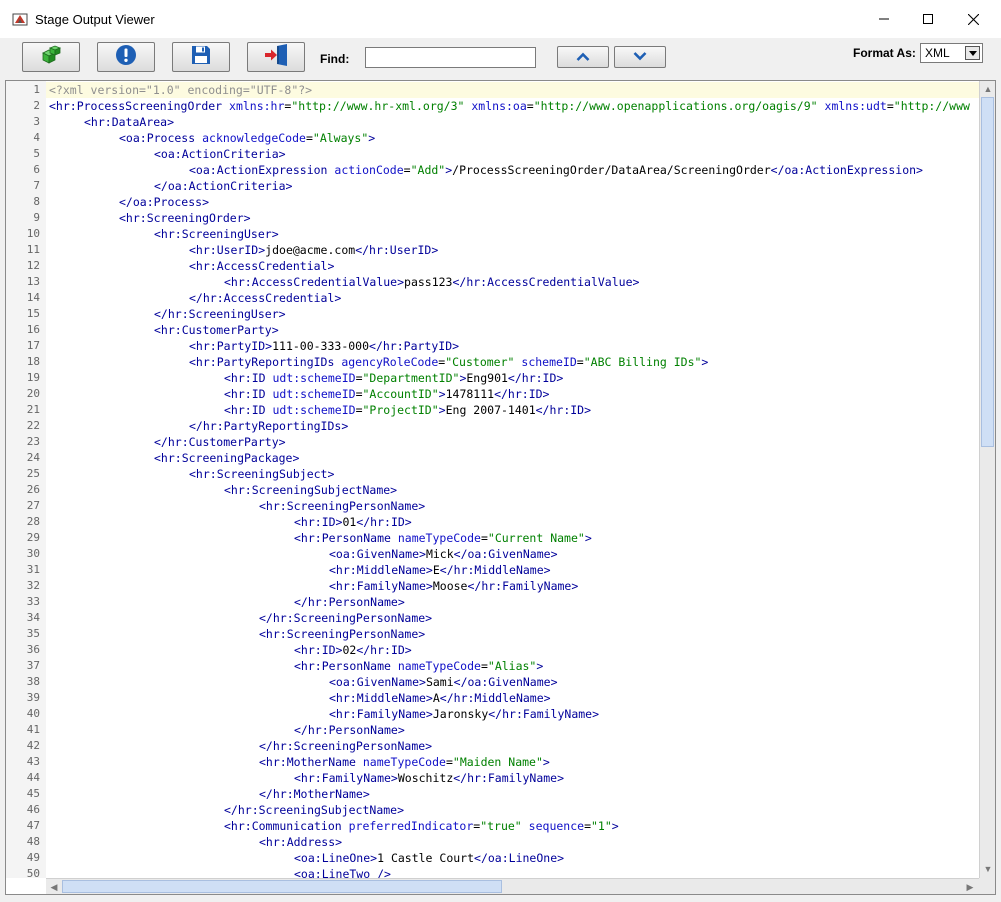 The image size is (1001, 902). Describe the element at coordinates (436, 570) in the screenshot. I see `code-token: E` at that location.